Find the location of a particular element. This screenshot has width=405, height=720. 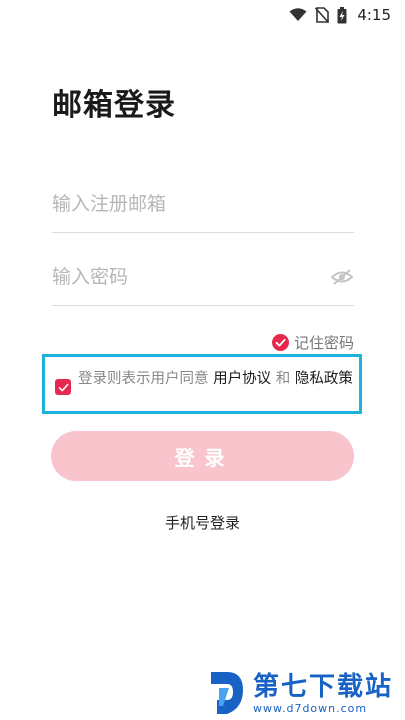

eye-closed-icon is located at coordinates (342, 277).